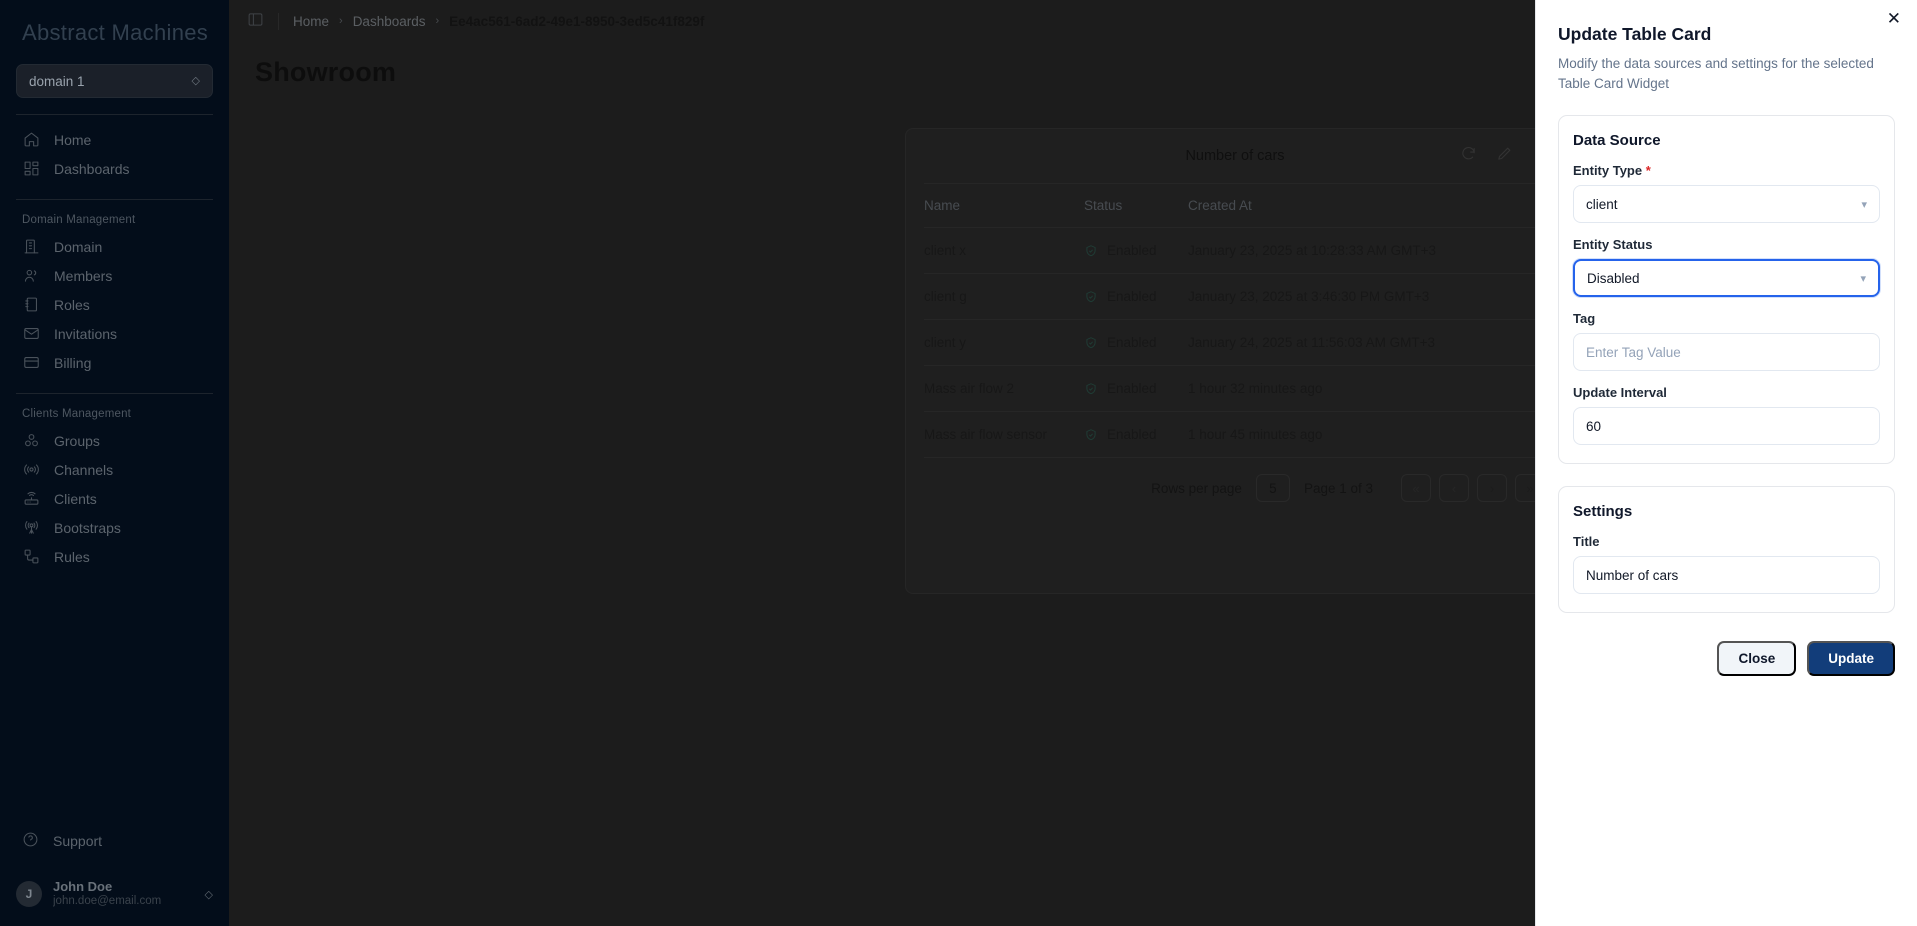 The image size is (1917, 926). I want to click on sidebar-item-roles: Roles, so click(114, 304).